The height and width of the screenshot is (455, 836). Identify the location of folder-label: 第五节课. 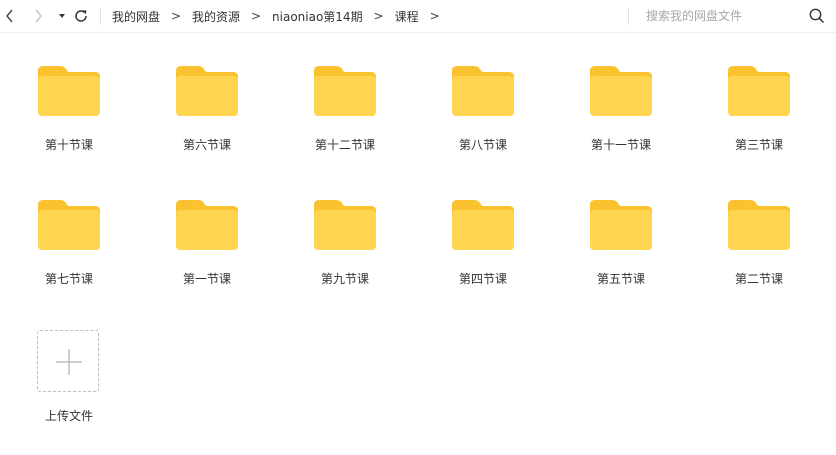
(620, 279).